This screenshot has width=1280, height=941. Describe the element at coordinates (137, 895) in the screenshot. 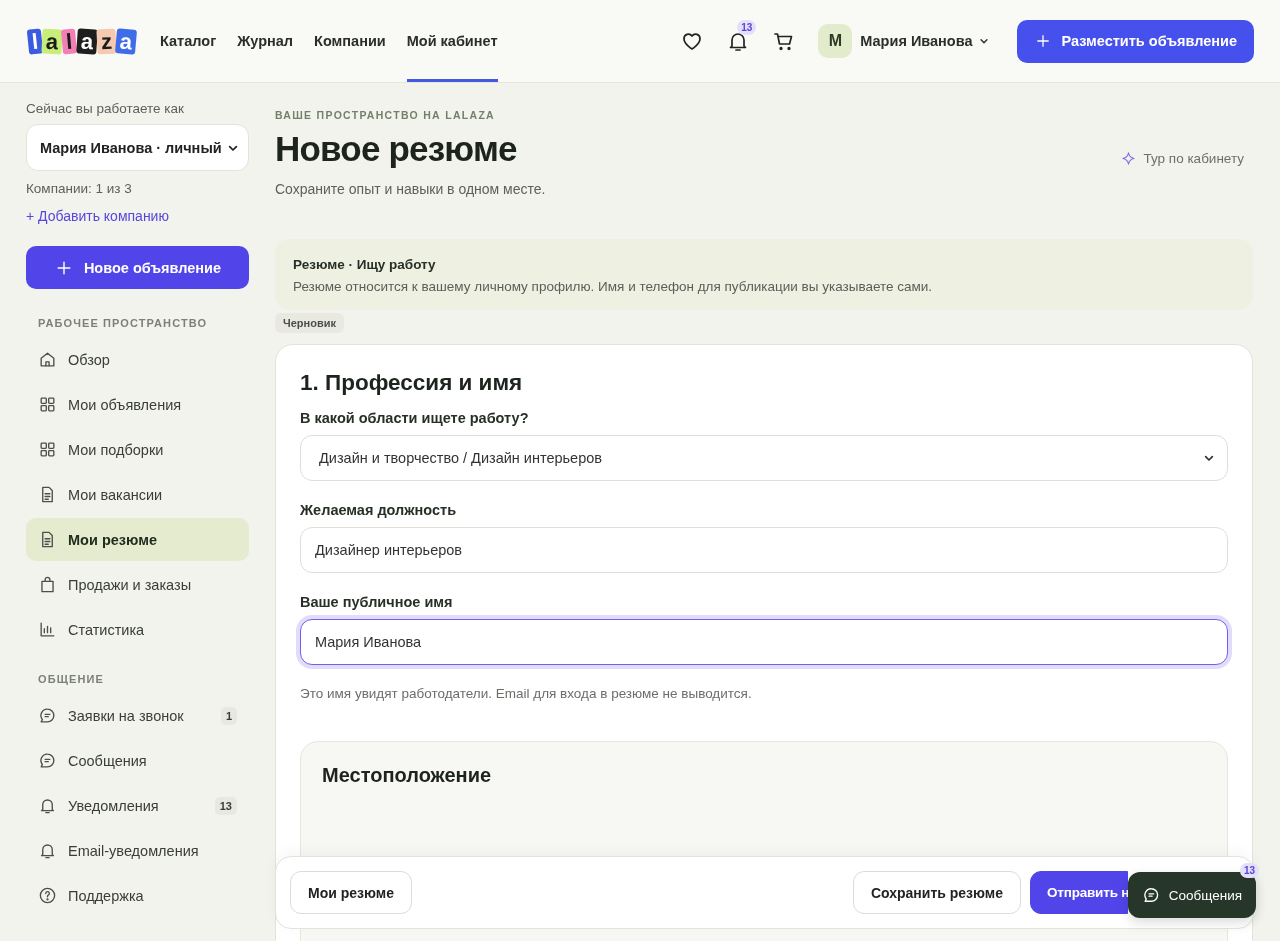

I see `sidebar-item: Поддержка` at that location.